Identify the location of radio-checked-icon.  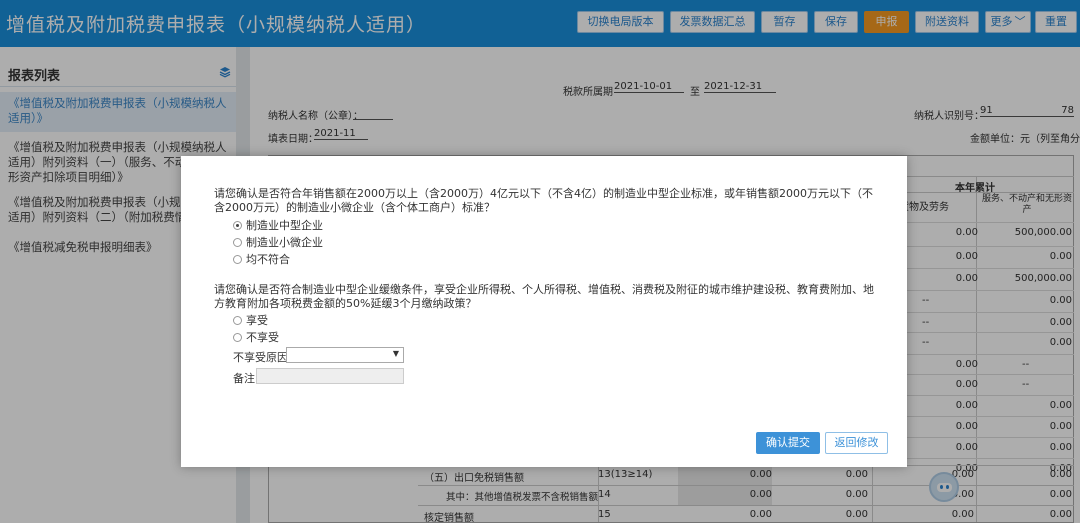
(237, 225).